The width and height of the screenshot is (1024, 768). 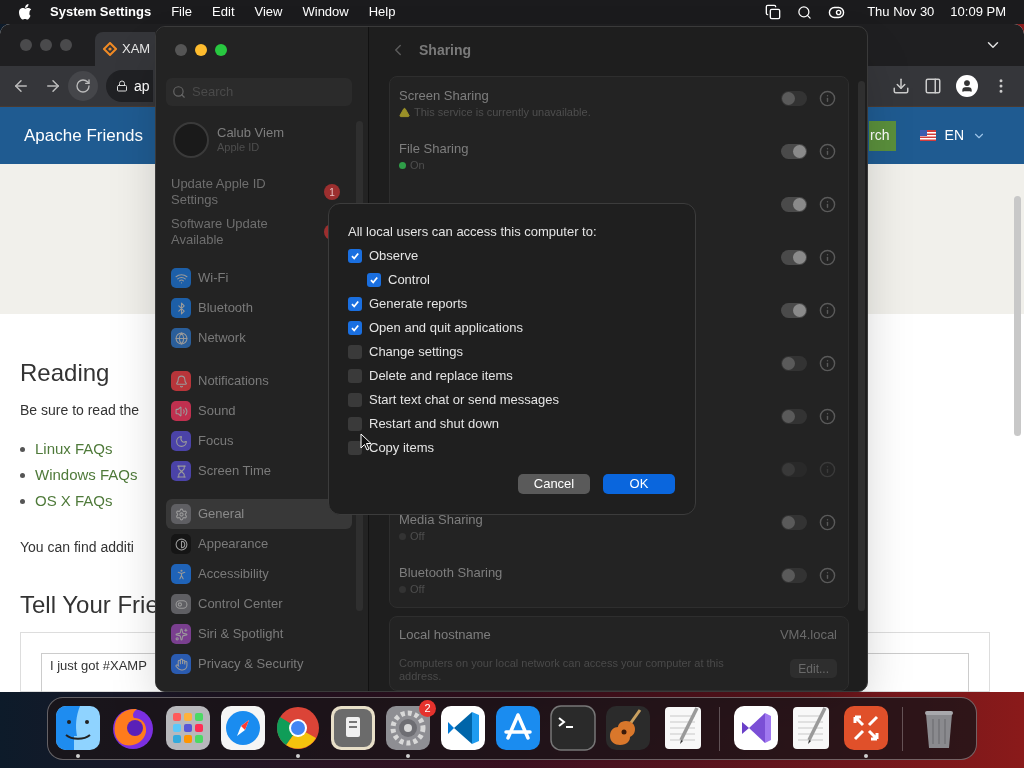 What do you see at coordinates (418, 304) in the screenshot?
I see `checkbox-label: Generate reports` at bounding box center [418, 304].